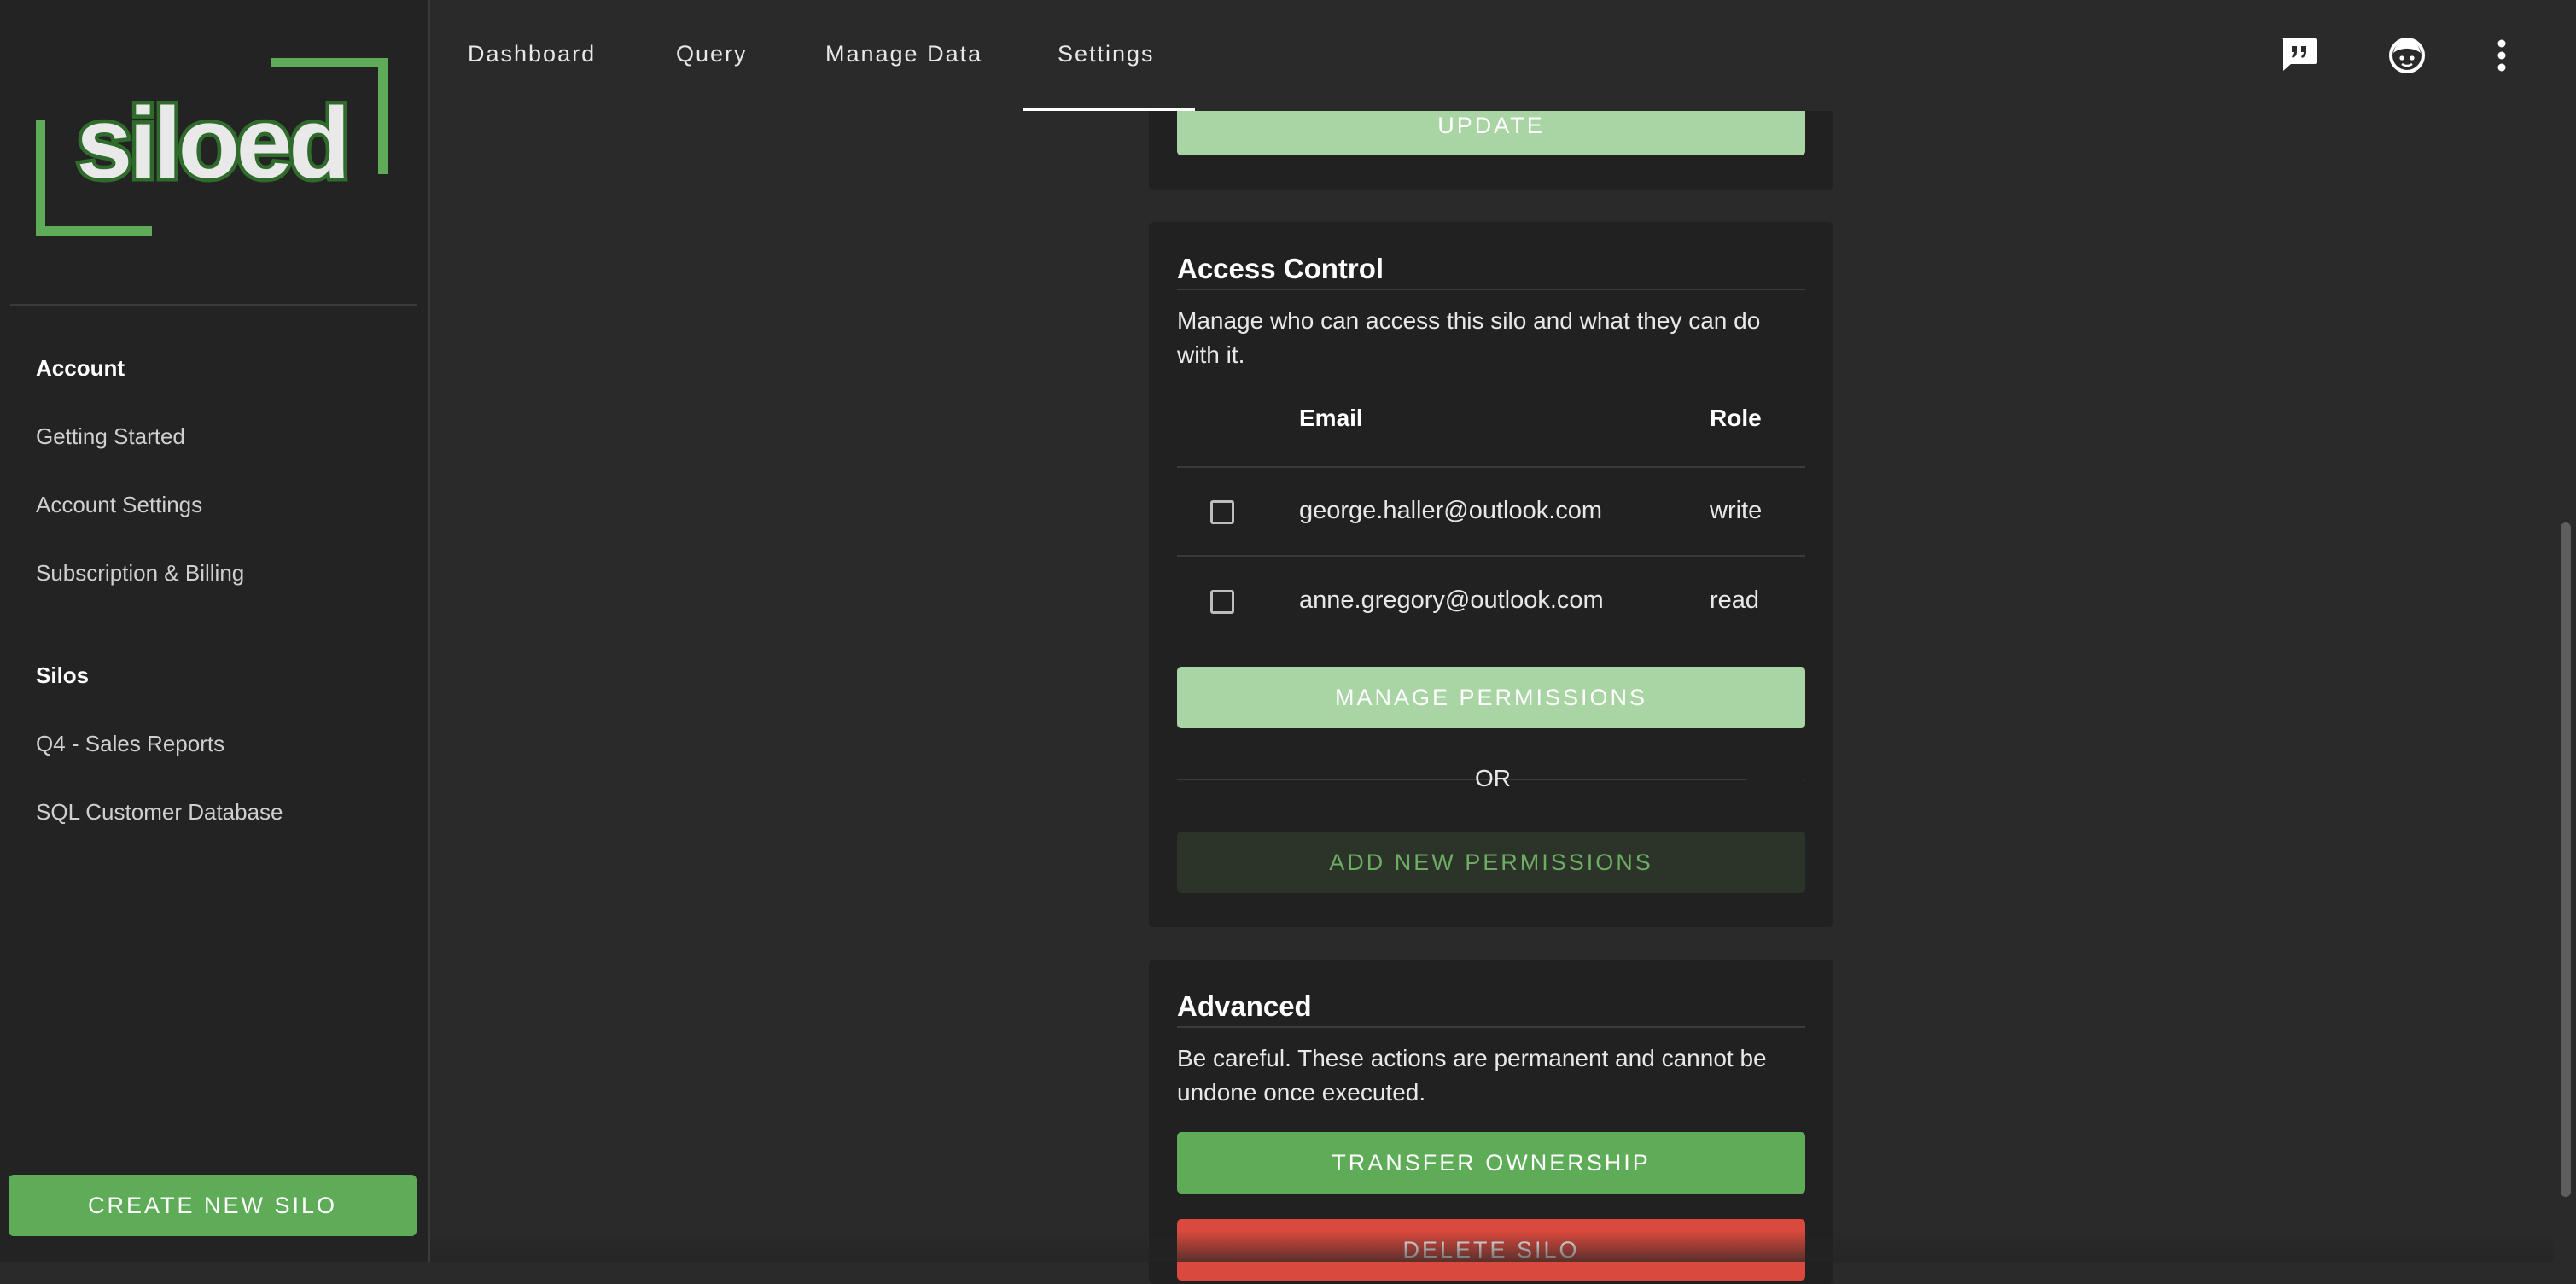 This screenshot has width=2576, height=1284. What do you see at coordinates (1503, 55) in the screenshot?
I see `top-navigation-bar: Dashboard Query Manage Data Settings` at bounding box center [1503, 55].